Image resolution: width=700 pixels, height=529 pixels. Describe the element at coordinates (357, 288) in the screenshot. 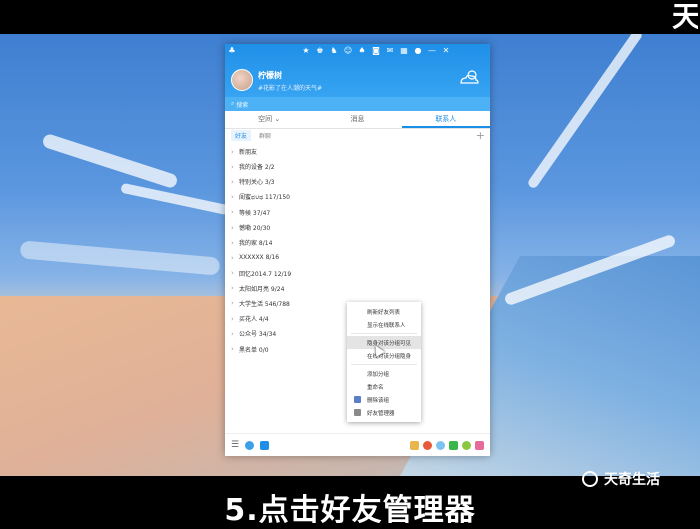

I see `friend-group: › 太阳如月亮 9/24` at that location.